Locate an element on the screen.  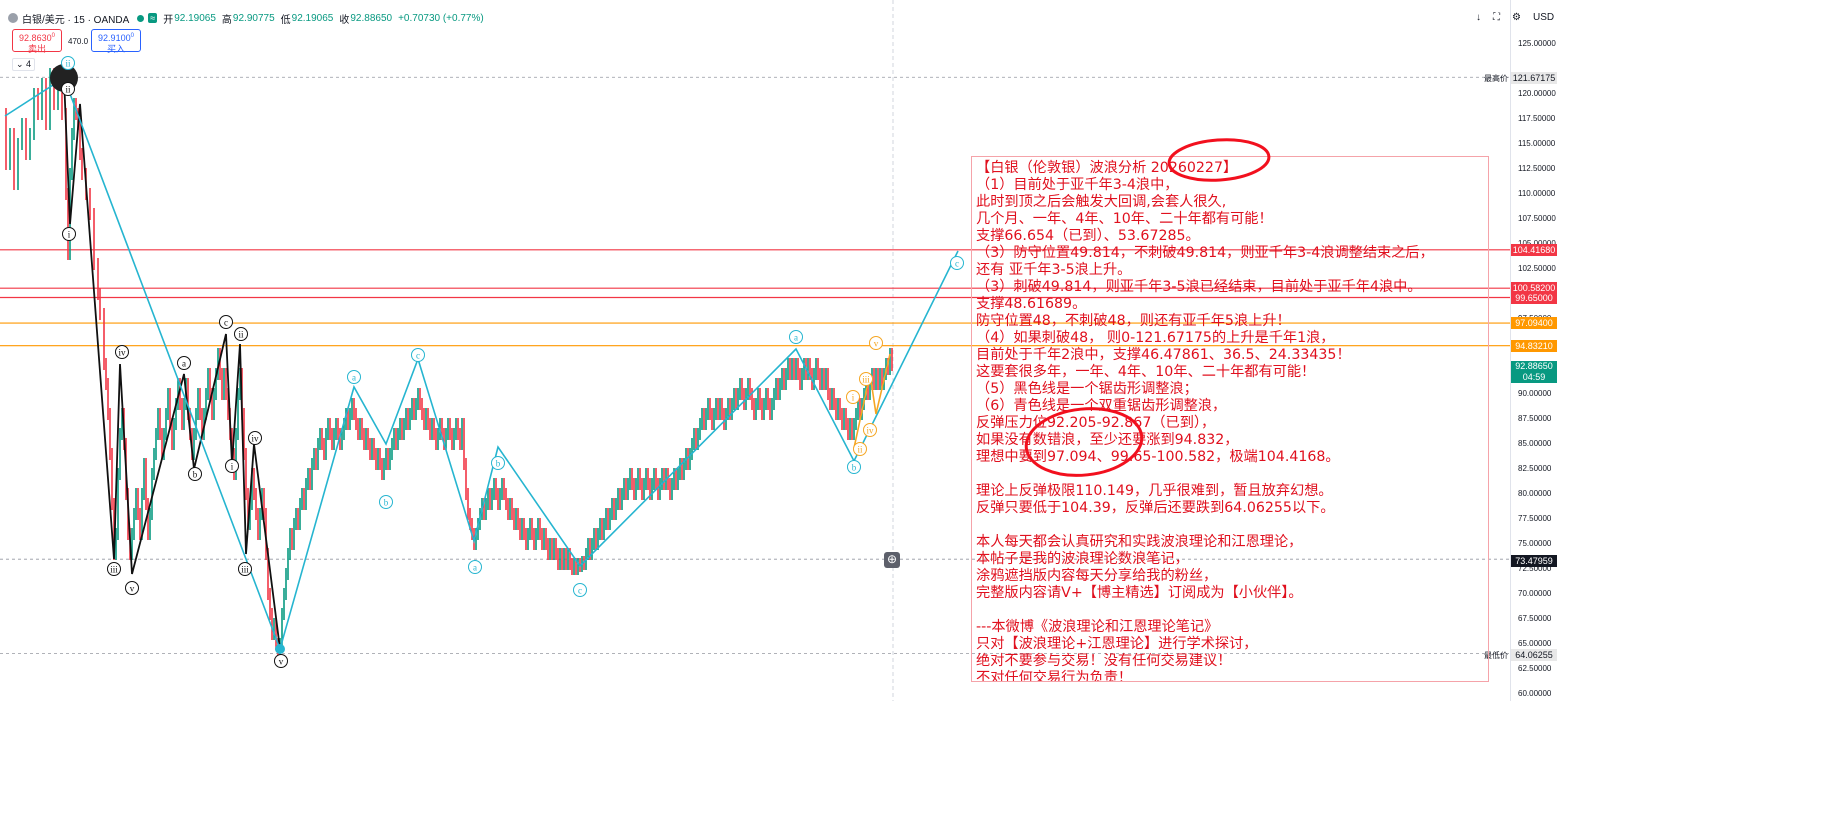
wave-label-15: b is located at coordinates (386, 502).